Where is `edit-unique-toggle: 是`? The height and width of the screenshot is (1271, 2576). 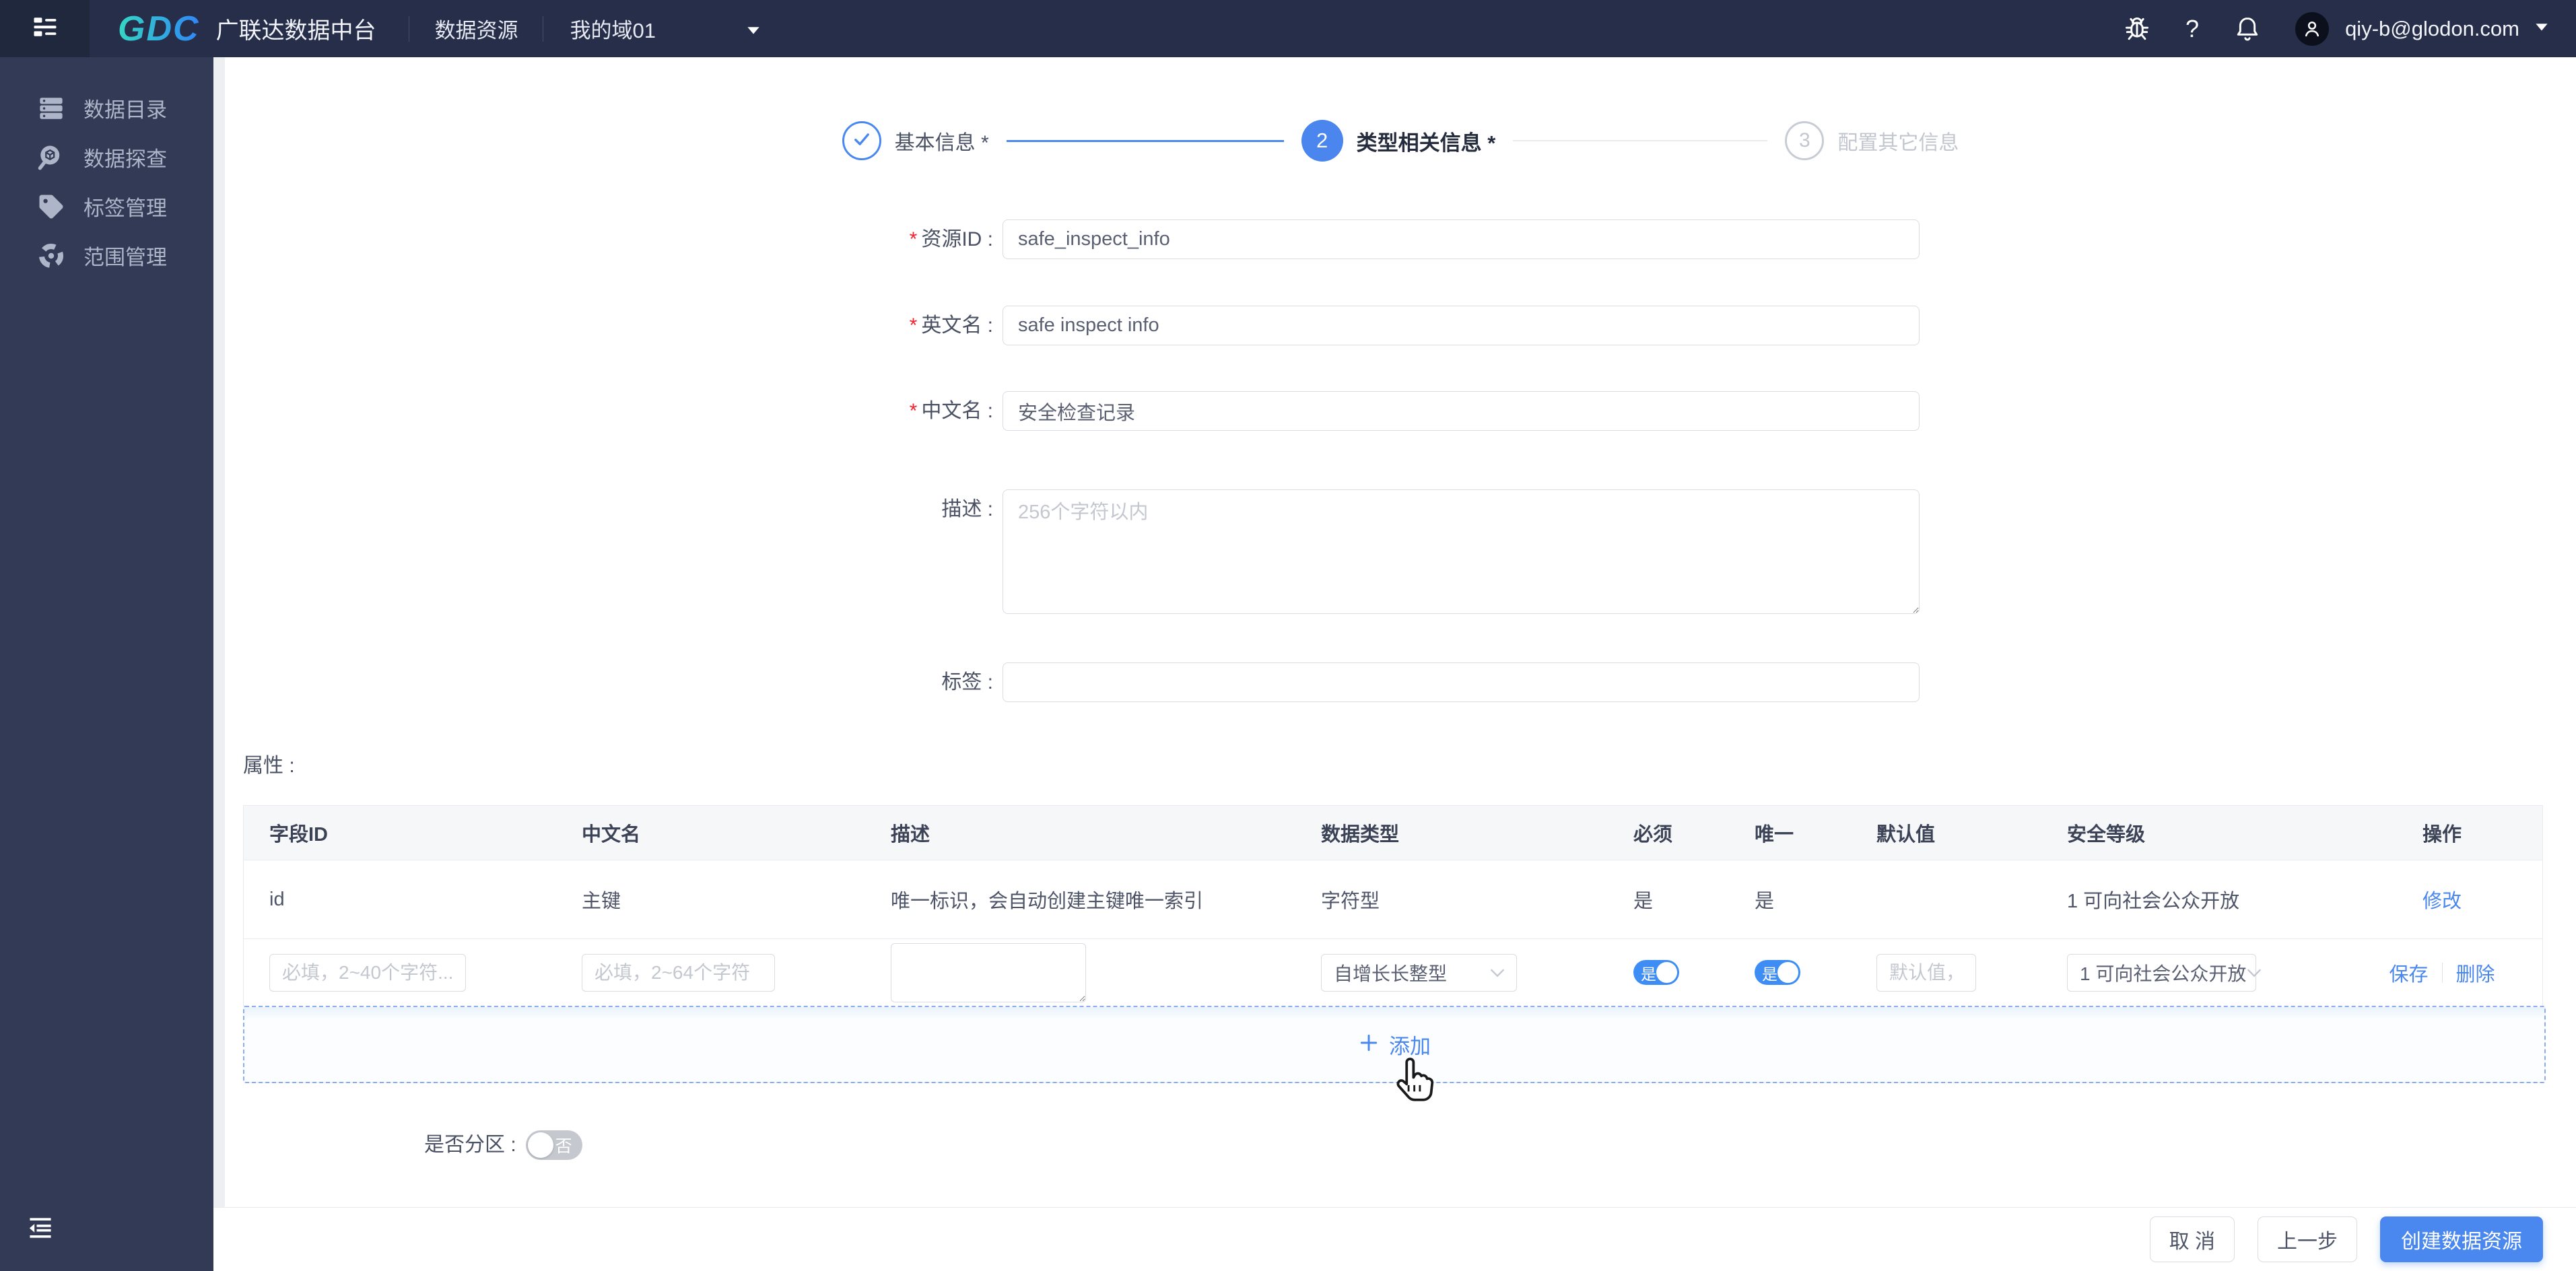
edit-unique-toggle: 是 is located at coordinates (1778, 972).